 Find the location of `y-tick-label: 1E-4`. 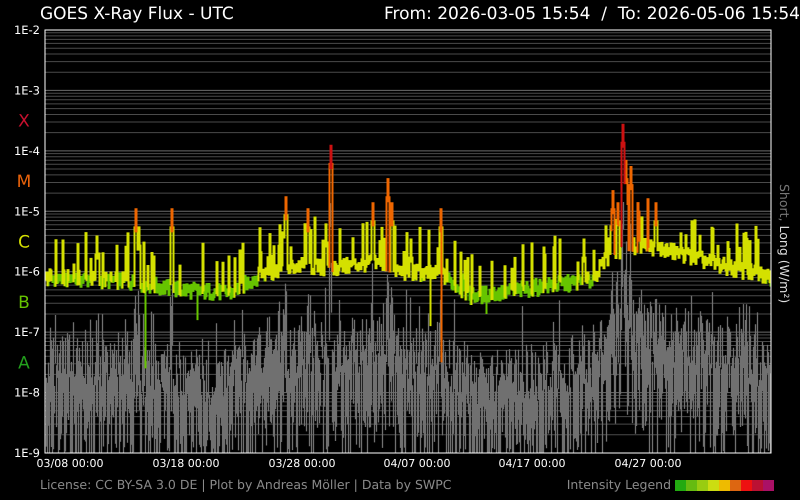

y-tick-label: 1E-4 is located at coordinates (27, 151).